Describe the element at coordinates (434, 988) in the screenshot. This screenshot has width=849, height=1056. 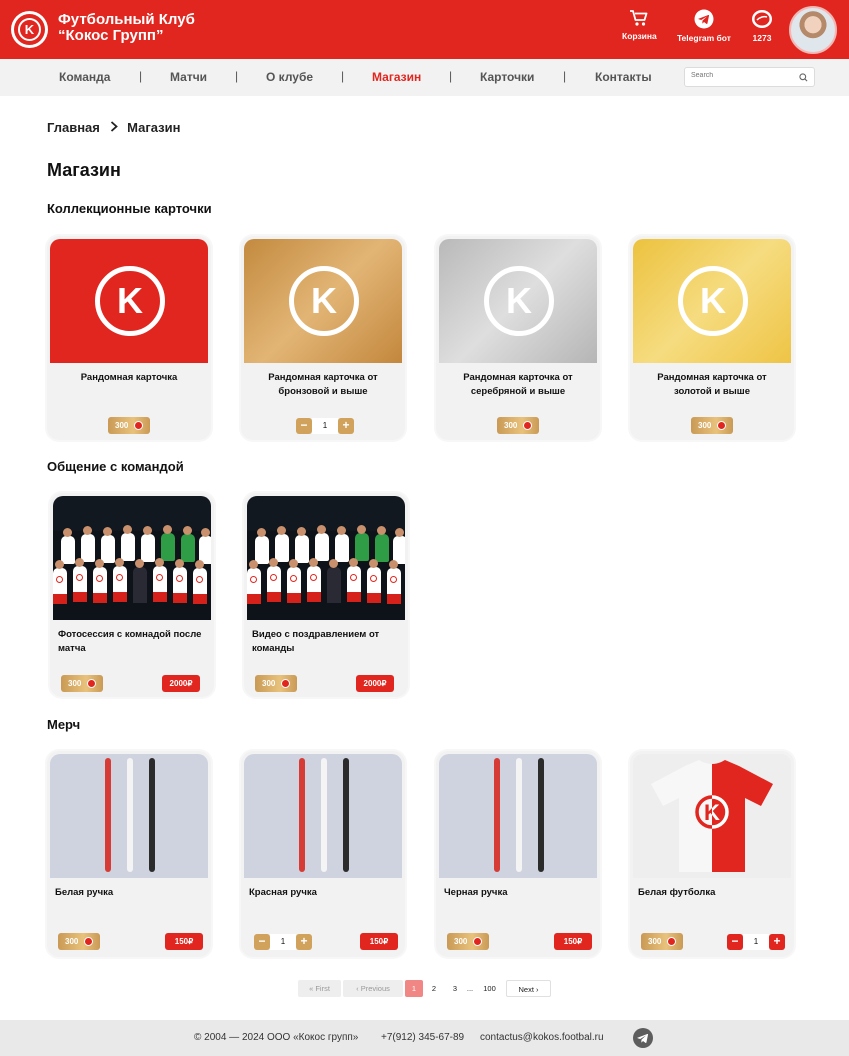
I see `pagination-page: 2` at that location.